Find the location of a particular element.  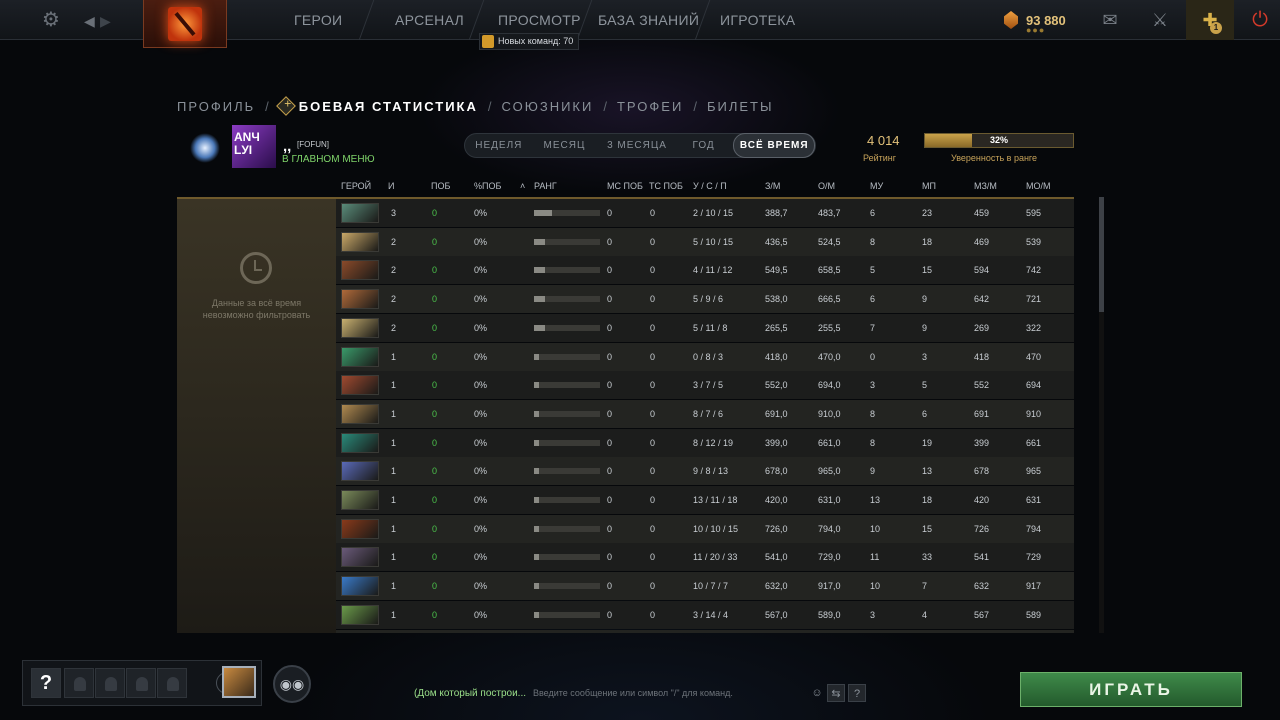

table-row: 2 0 0% 0 0 5 / 10 / 15 436,5 524,5 8 18 469 539 is located at coordinates (705, 241).